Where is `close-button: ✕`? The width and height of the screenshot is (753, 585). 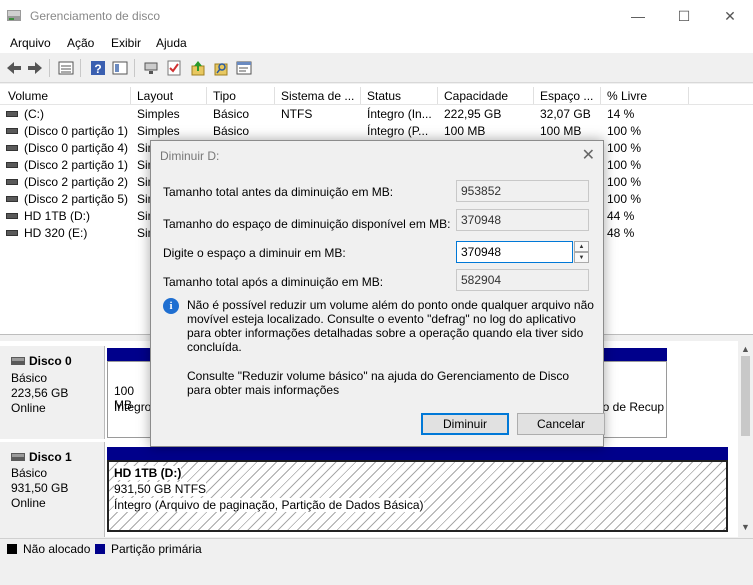
close-button: ✕ is located at coordinates (730, 16).